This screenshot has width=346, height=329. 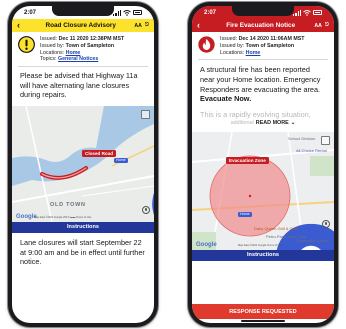 I want to click on place-label-rental: All Choice Rental, so click(x=311, y=150).